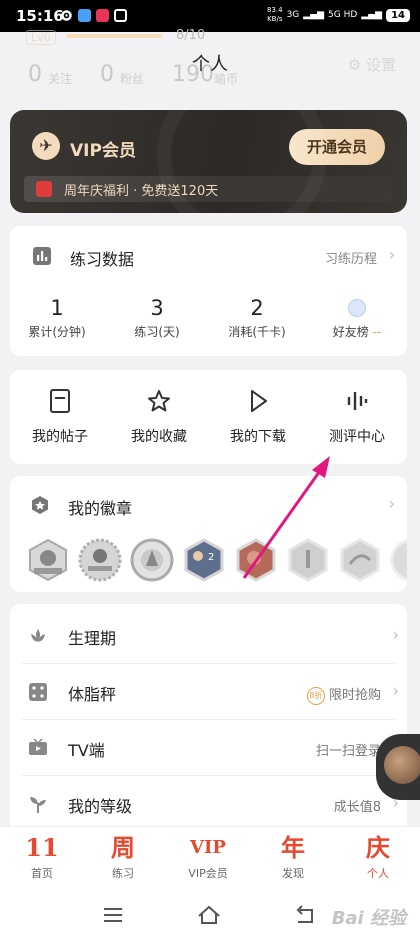  I want to click on scale-promo: 8折 限时抢购, so click(343, 694).